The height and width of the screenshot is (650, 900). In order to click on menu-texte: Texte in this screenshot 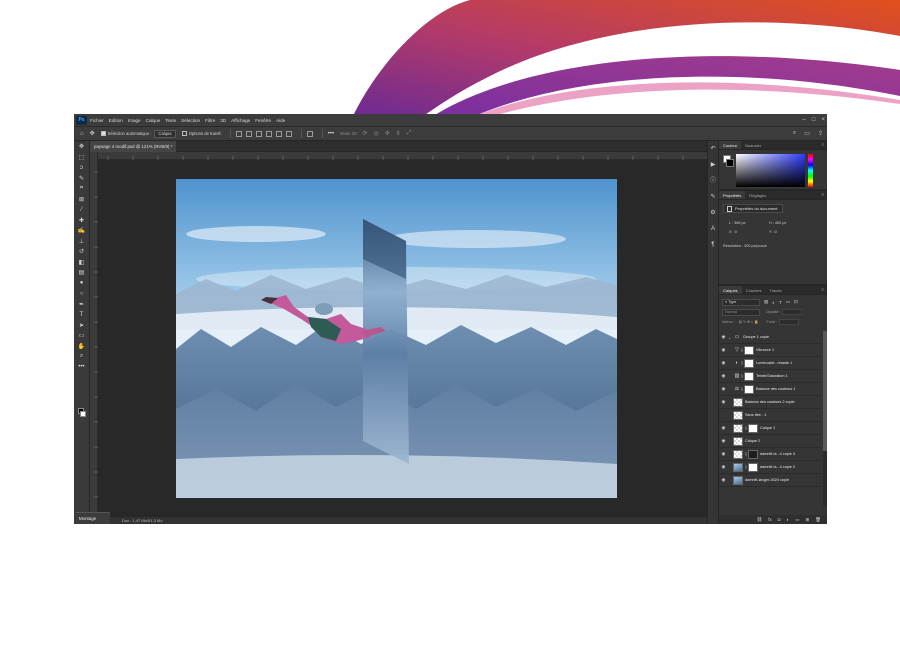, I will do `click(170, 120)`.